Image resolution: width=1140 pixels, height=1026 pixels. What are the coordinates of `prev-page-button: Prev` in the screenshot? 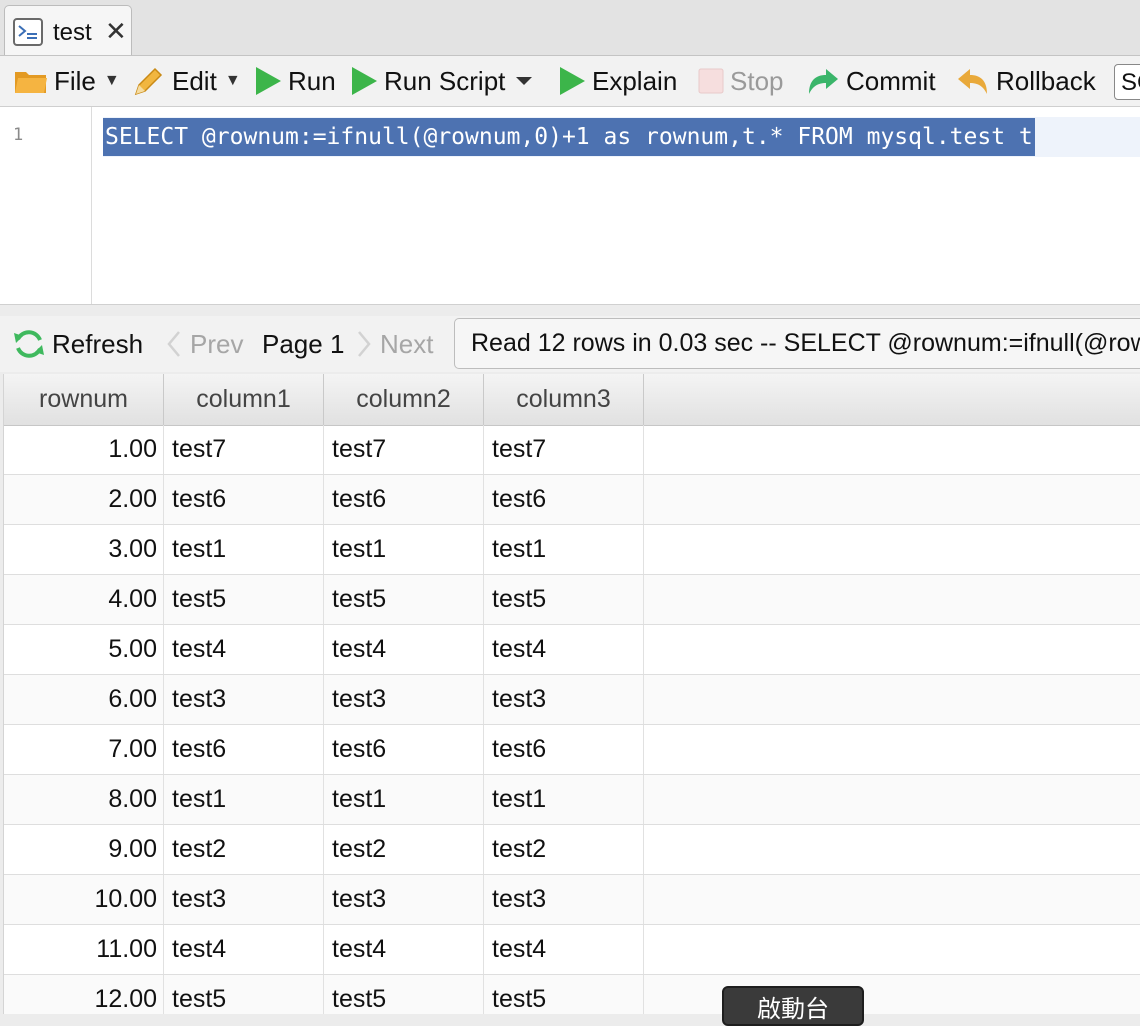 It's located at (204, 344).